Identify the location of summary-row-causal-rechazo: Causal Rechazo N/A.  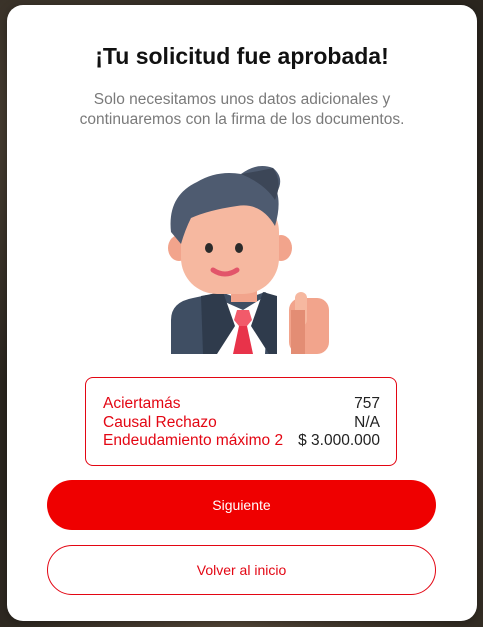
(241, 423).